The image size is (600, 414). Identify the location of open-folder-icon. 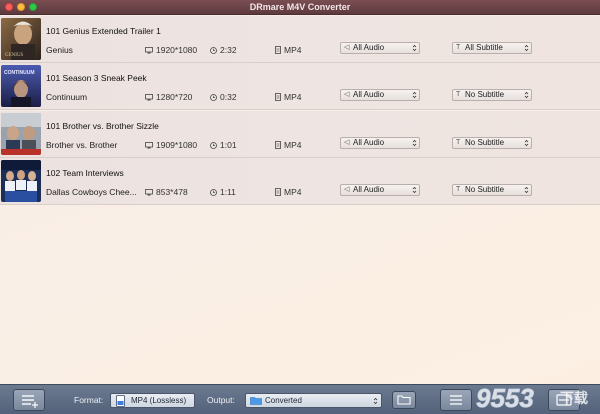
(404, 400).